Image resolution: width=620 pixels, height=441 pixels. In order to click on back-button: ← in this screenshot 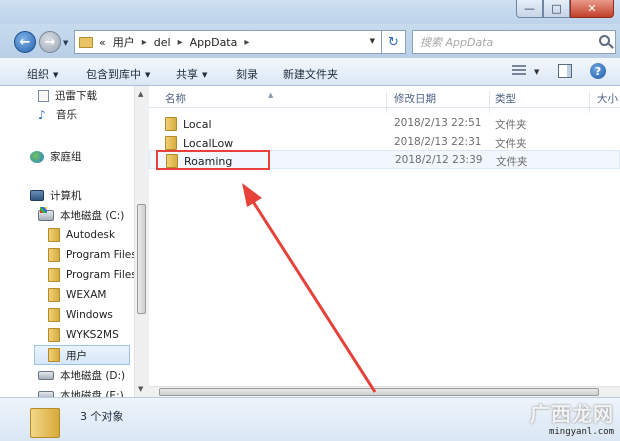, I will do `click(25, 42)`.